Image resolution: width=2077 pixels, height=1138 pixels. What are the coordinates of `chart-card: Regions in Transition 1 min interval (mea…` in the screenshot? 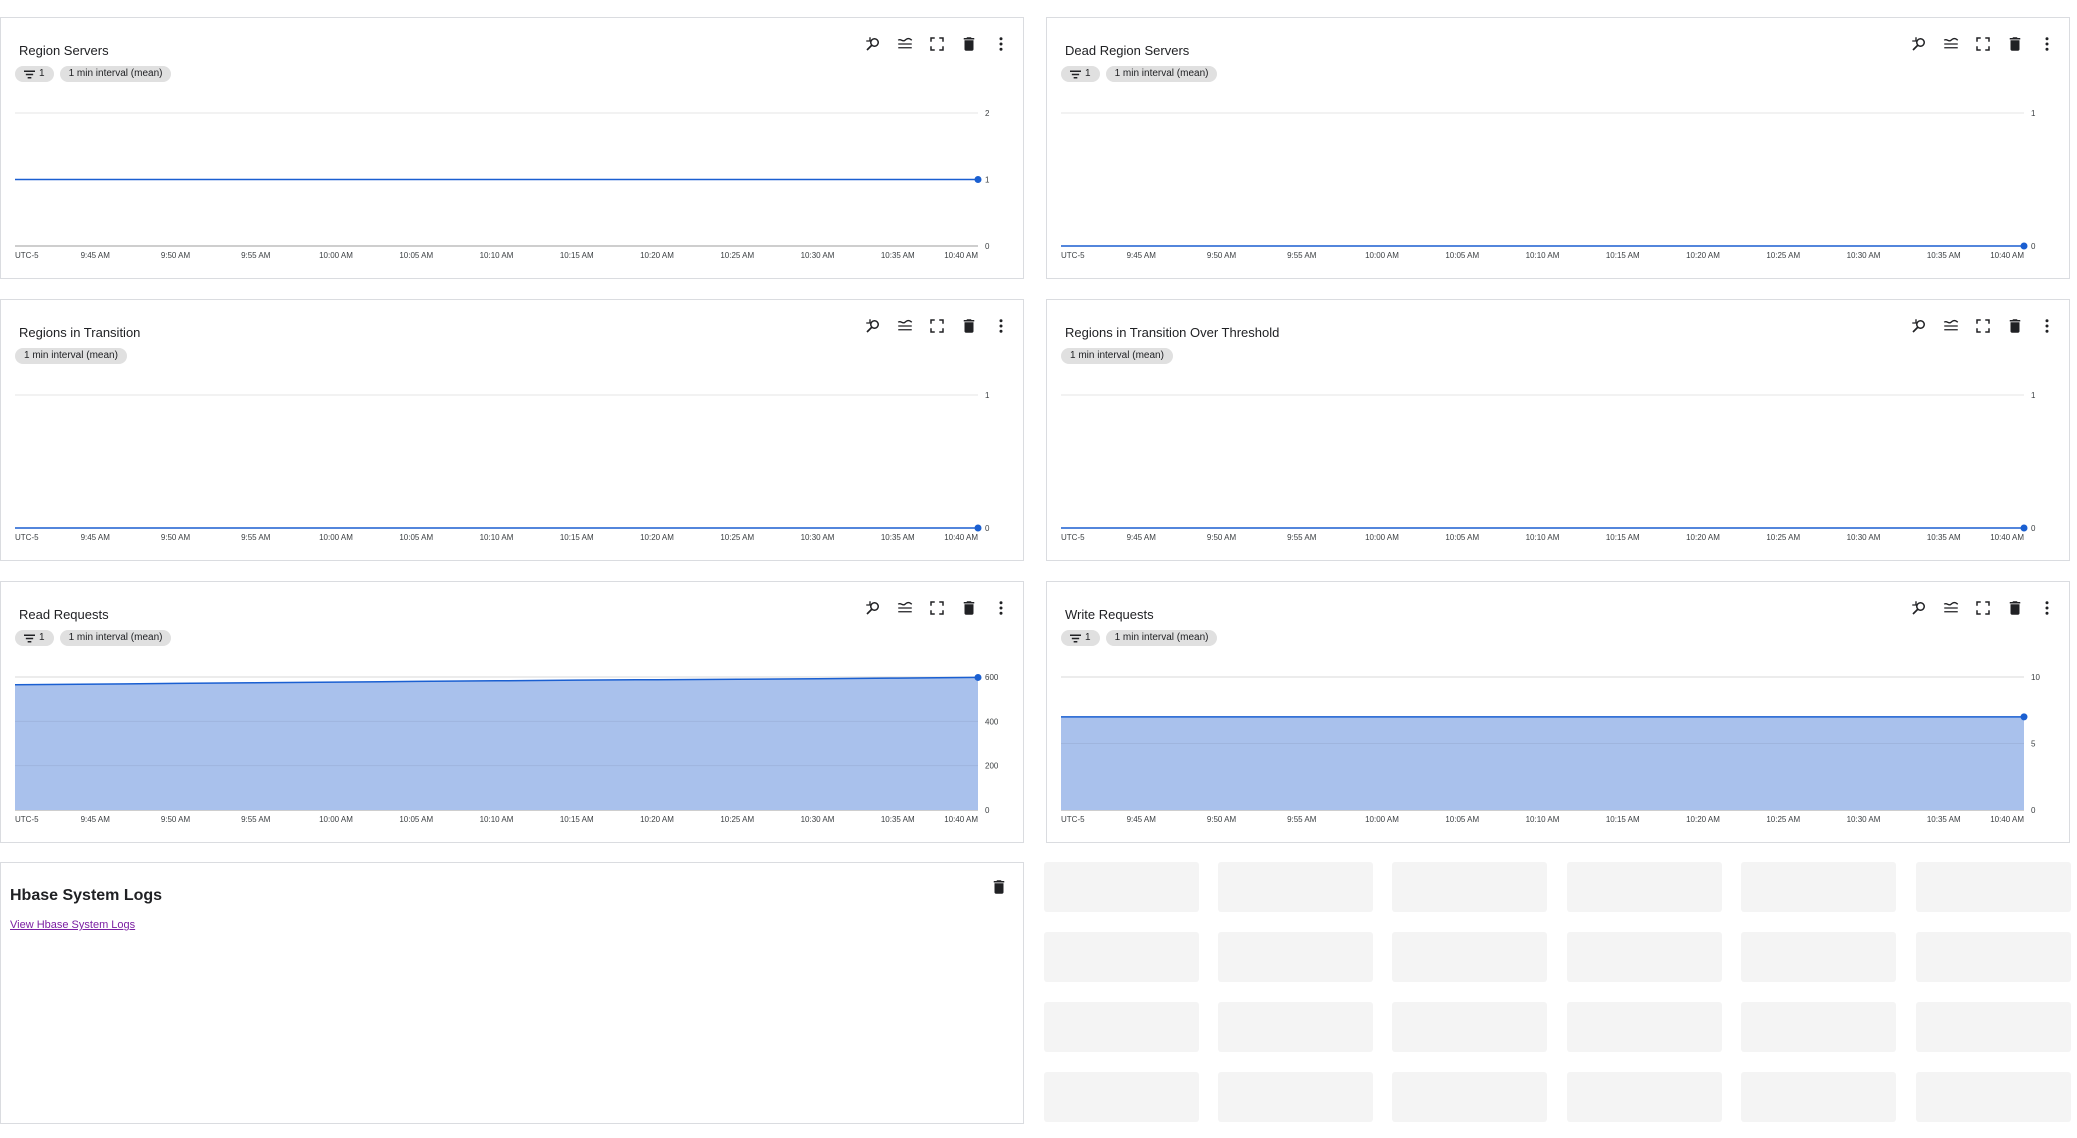 It's located at (512, 430).